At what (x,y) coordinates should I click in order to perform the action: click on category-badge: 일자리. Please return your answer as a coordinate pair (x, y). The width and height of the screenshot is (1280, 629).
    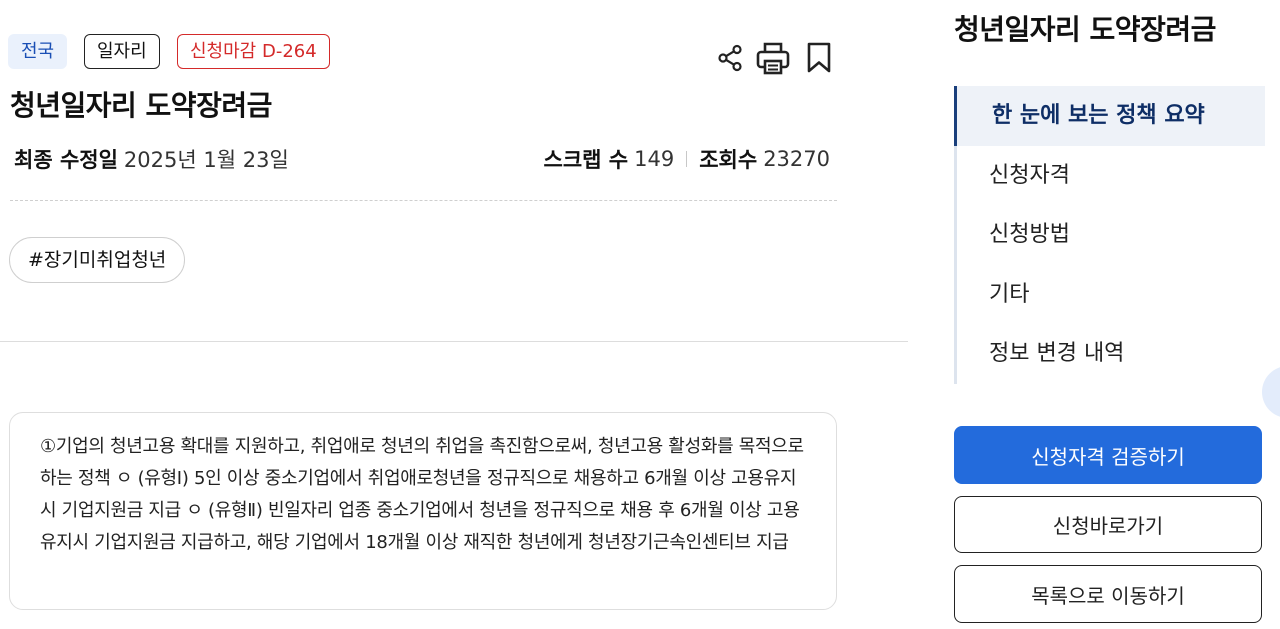
    Looking at the image, I should click on (122, 51).